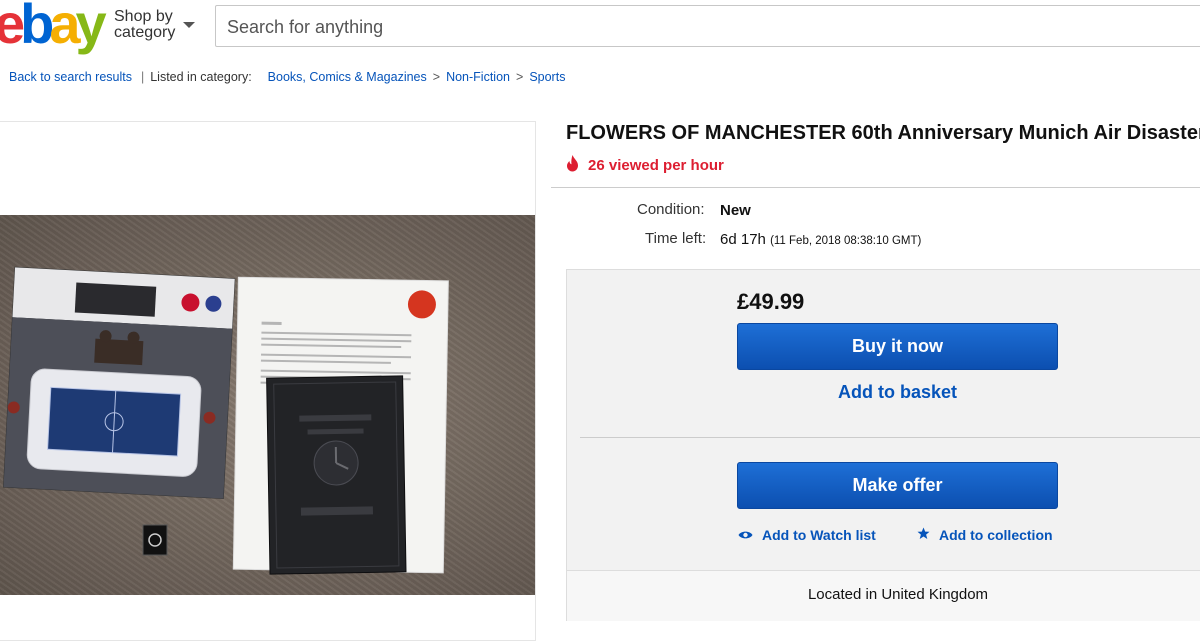 This screenshot has height=641, width=1200. Describe the element at coordinates (743, 239) in the screenshot. I see `time-left-duration: 6d 17h` at that location.